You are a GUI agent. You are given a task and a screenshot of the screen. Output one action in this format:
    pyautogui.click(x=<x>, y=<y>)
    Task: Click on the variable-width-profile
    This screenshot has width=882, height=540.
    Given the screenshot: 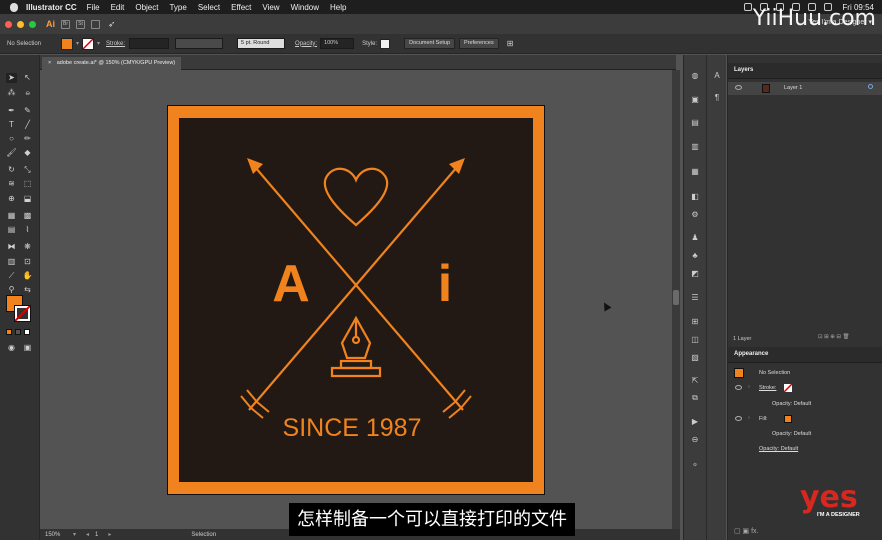 What is the action you would take?
    pyautogui.click(x=199, y=43)
    